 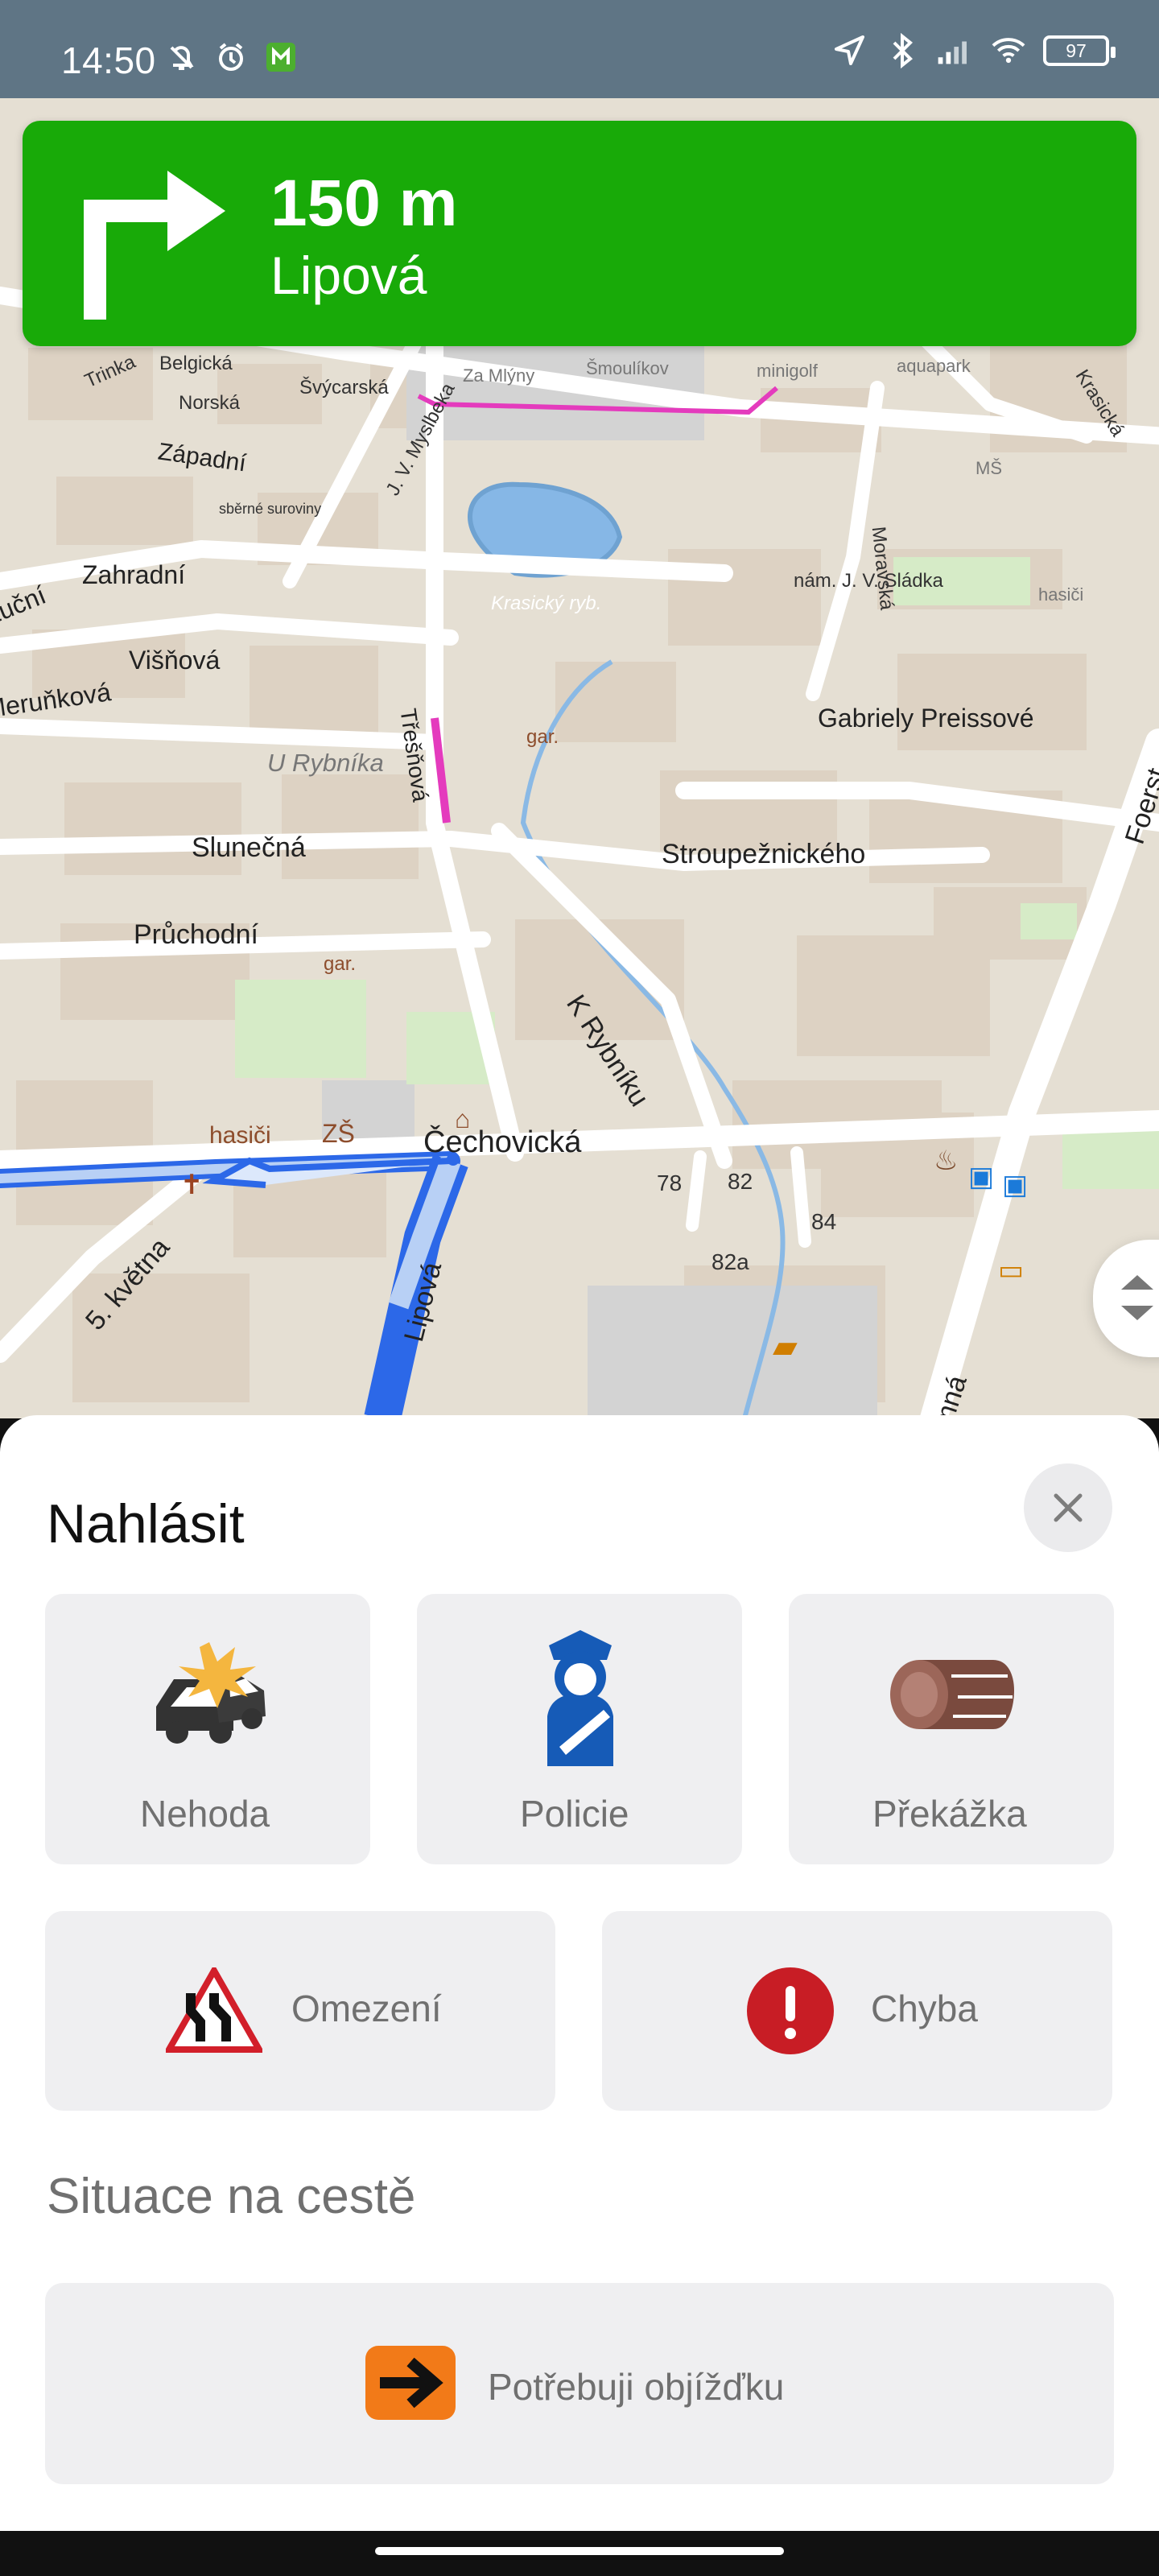 What do you see at coordinates (344, 387) in the screenshot?
I see `map-label-svycarska: Švýcarská` at bounding box center [344, 387].